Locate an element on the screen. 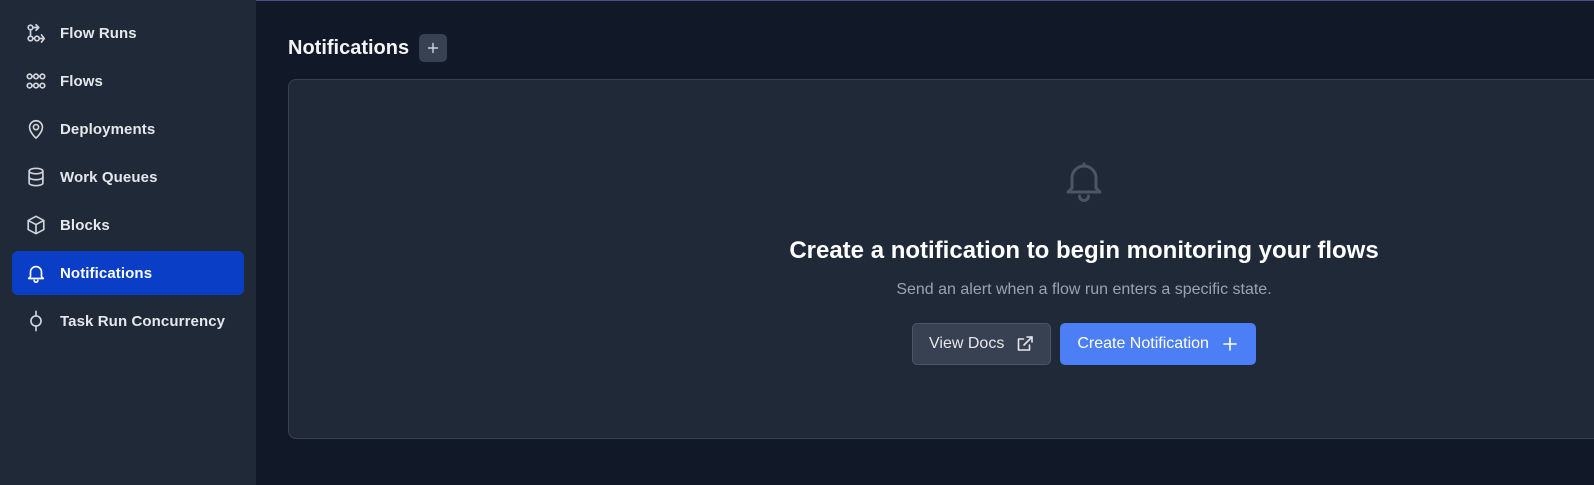 The width and height of the screenshot is (1594, 485). sidebar-item-blocks: Blocks is located at coordinates (128, 225).